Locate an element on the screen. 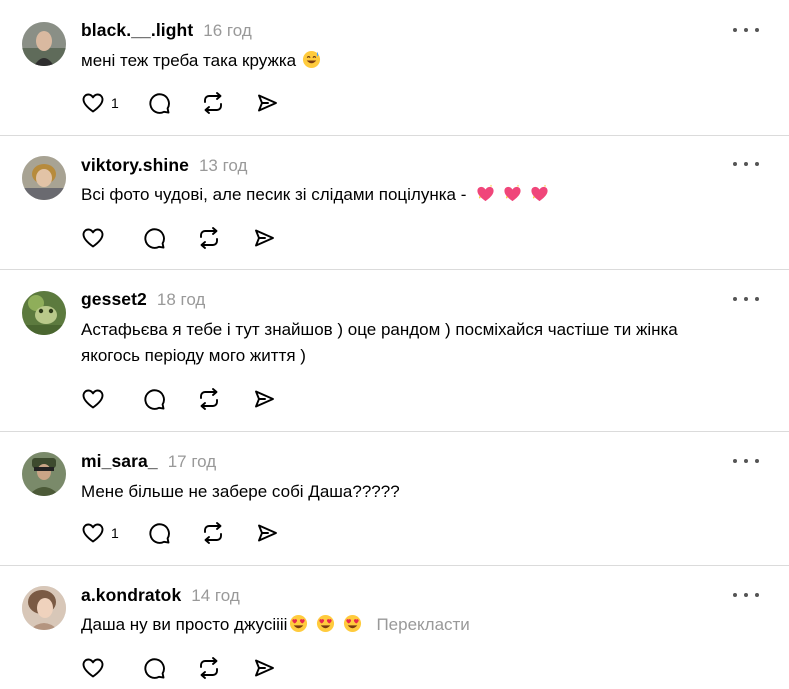 This screenshot has height=689, width=789. timestamp: 14 год is located at coordinates (215, 596).